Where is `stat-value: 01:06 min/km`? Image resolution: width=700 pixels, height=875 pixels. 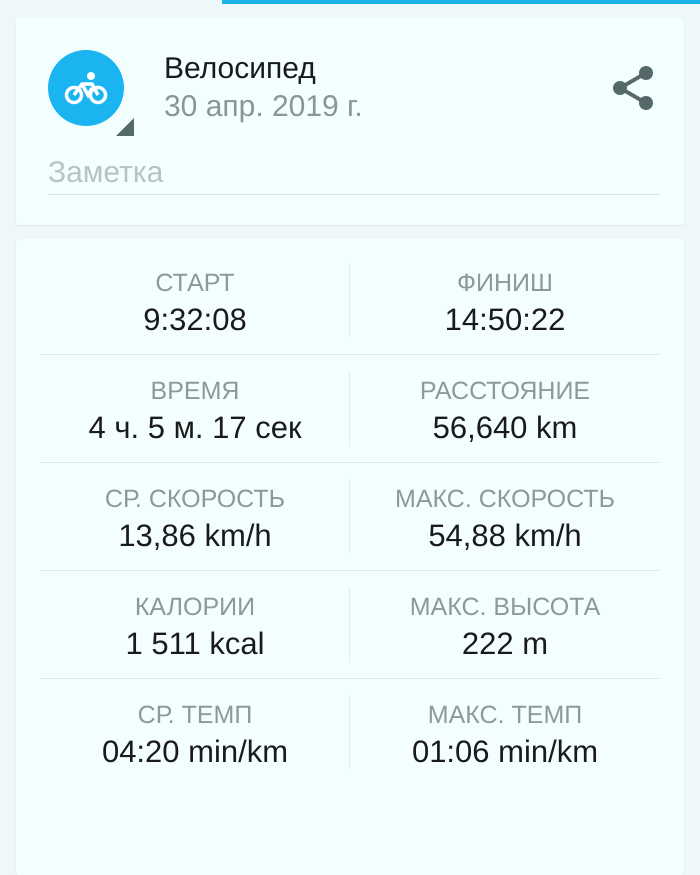
stat-value: 01:06 min/km is located at coordinates (505, 752).